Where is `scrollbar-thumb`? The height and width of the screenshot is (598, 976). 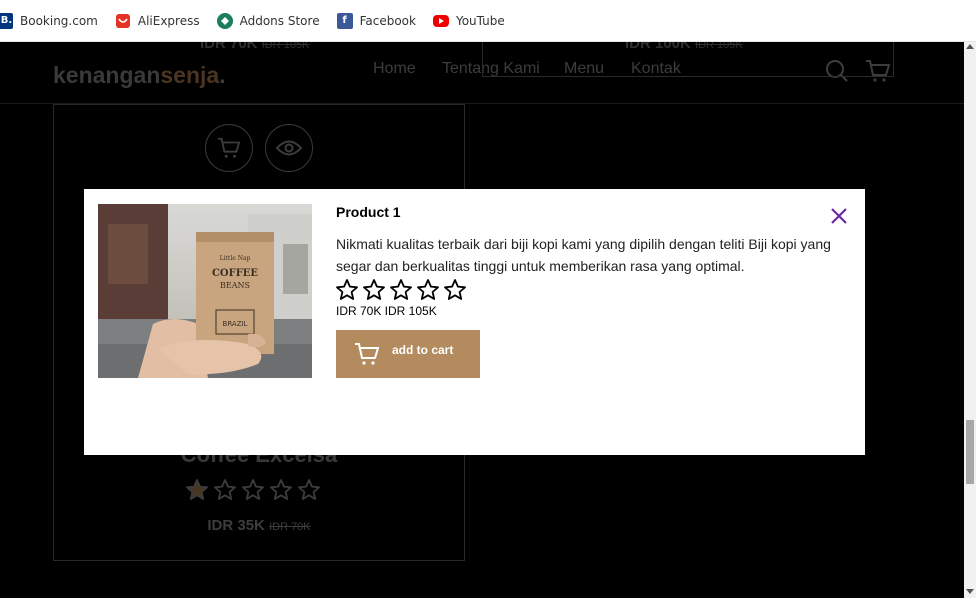
scrollbar-thumb is located at coordinates (970, 452).